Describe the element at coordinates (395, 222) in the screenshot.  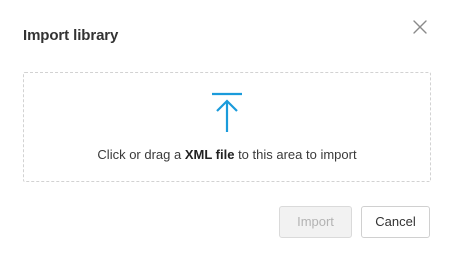
I see `cancel-button: Cancel` at that location.